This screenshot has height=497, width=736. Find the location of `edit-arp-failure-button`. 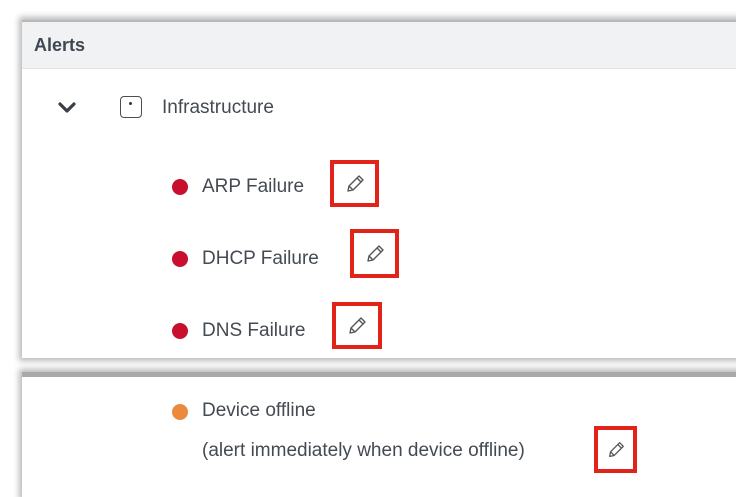

edit-arp-failure-button is located at coordinates (354, 183).